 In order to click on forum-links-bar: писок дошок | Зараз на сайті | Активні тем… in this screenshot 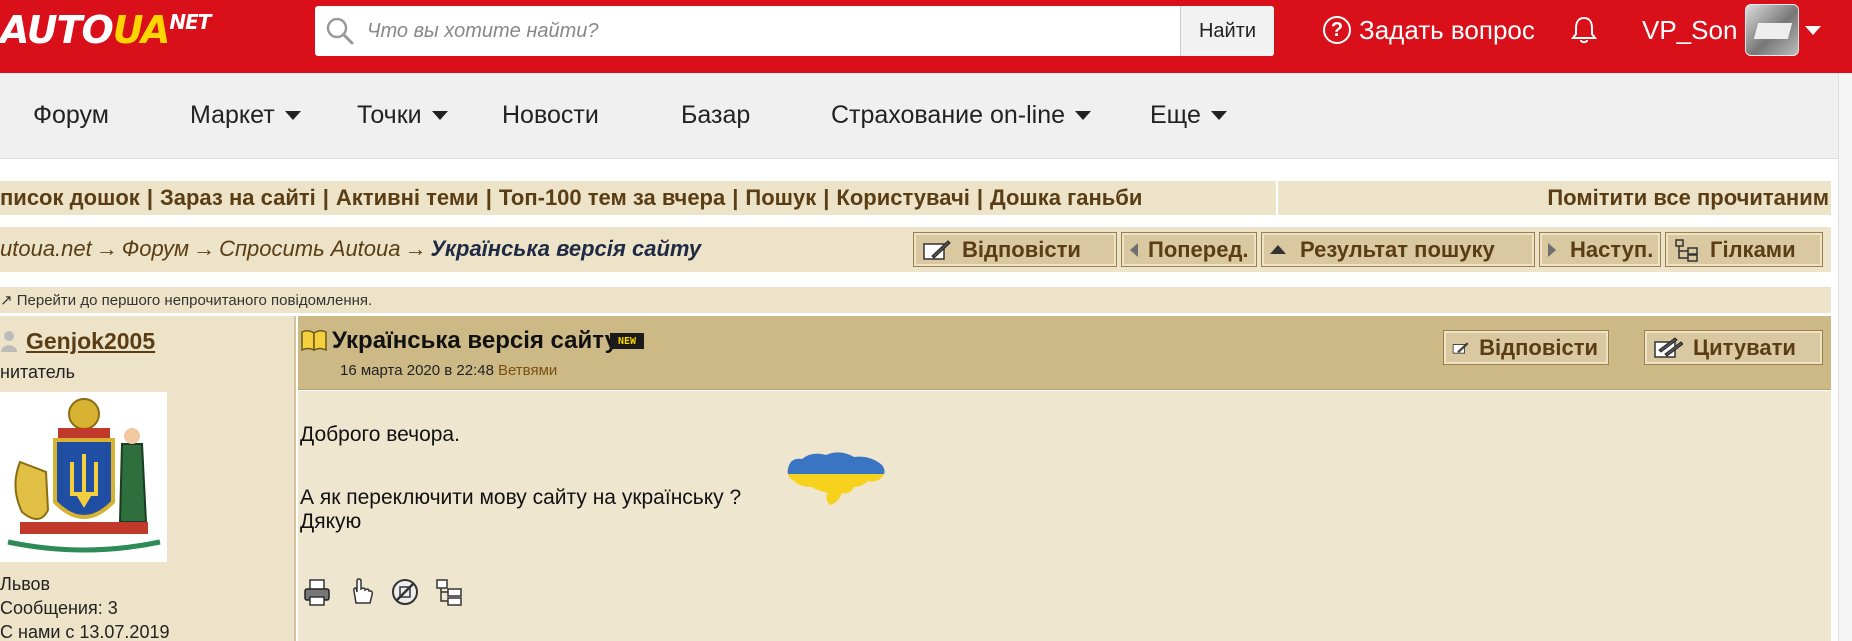, I will do `click(638, 198)`.